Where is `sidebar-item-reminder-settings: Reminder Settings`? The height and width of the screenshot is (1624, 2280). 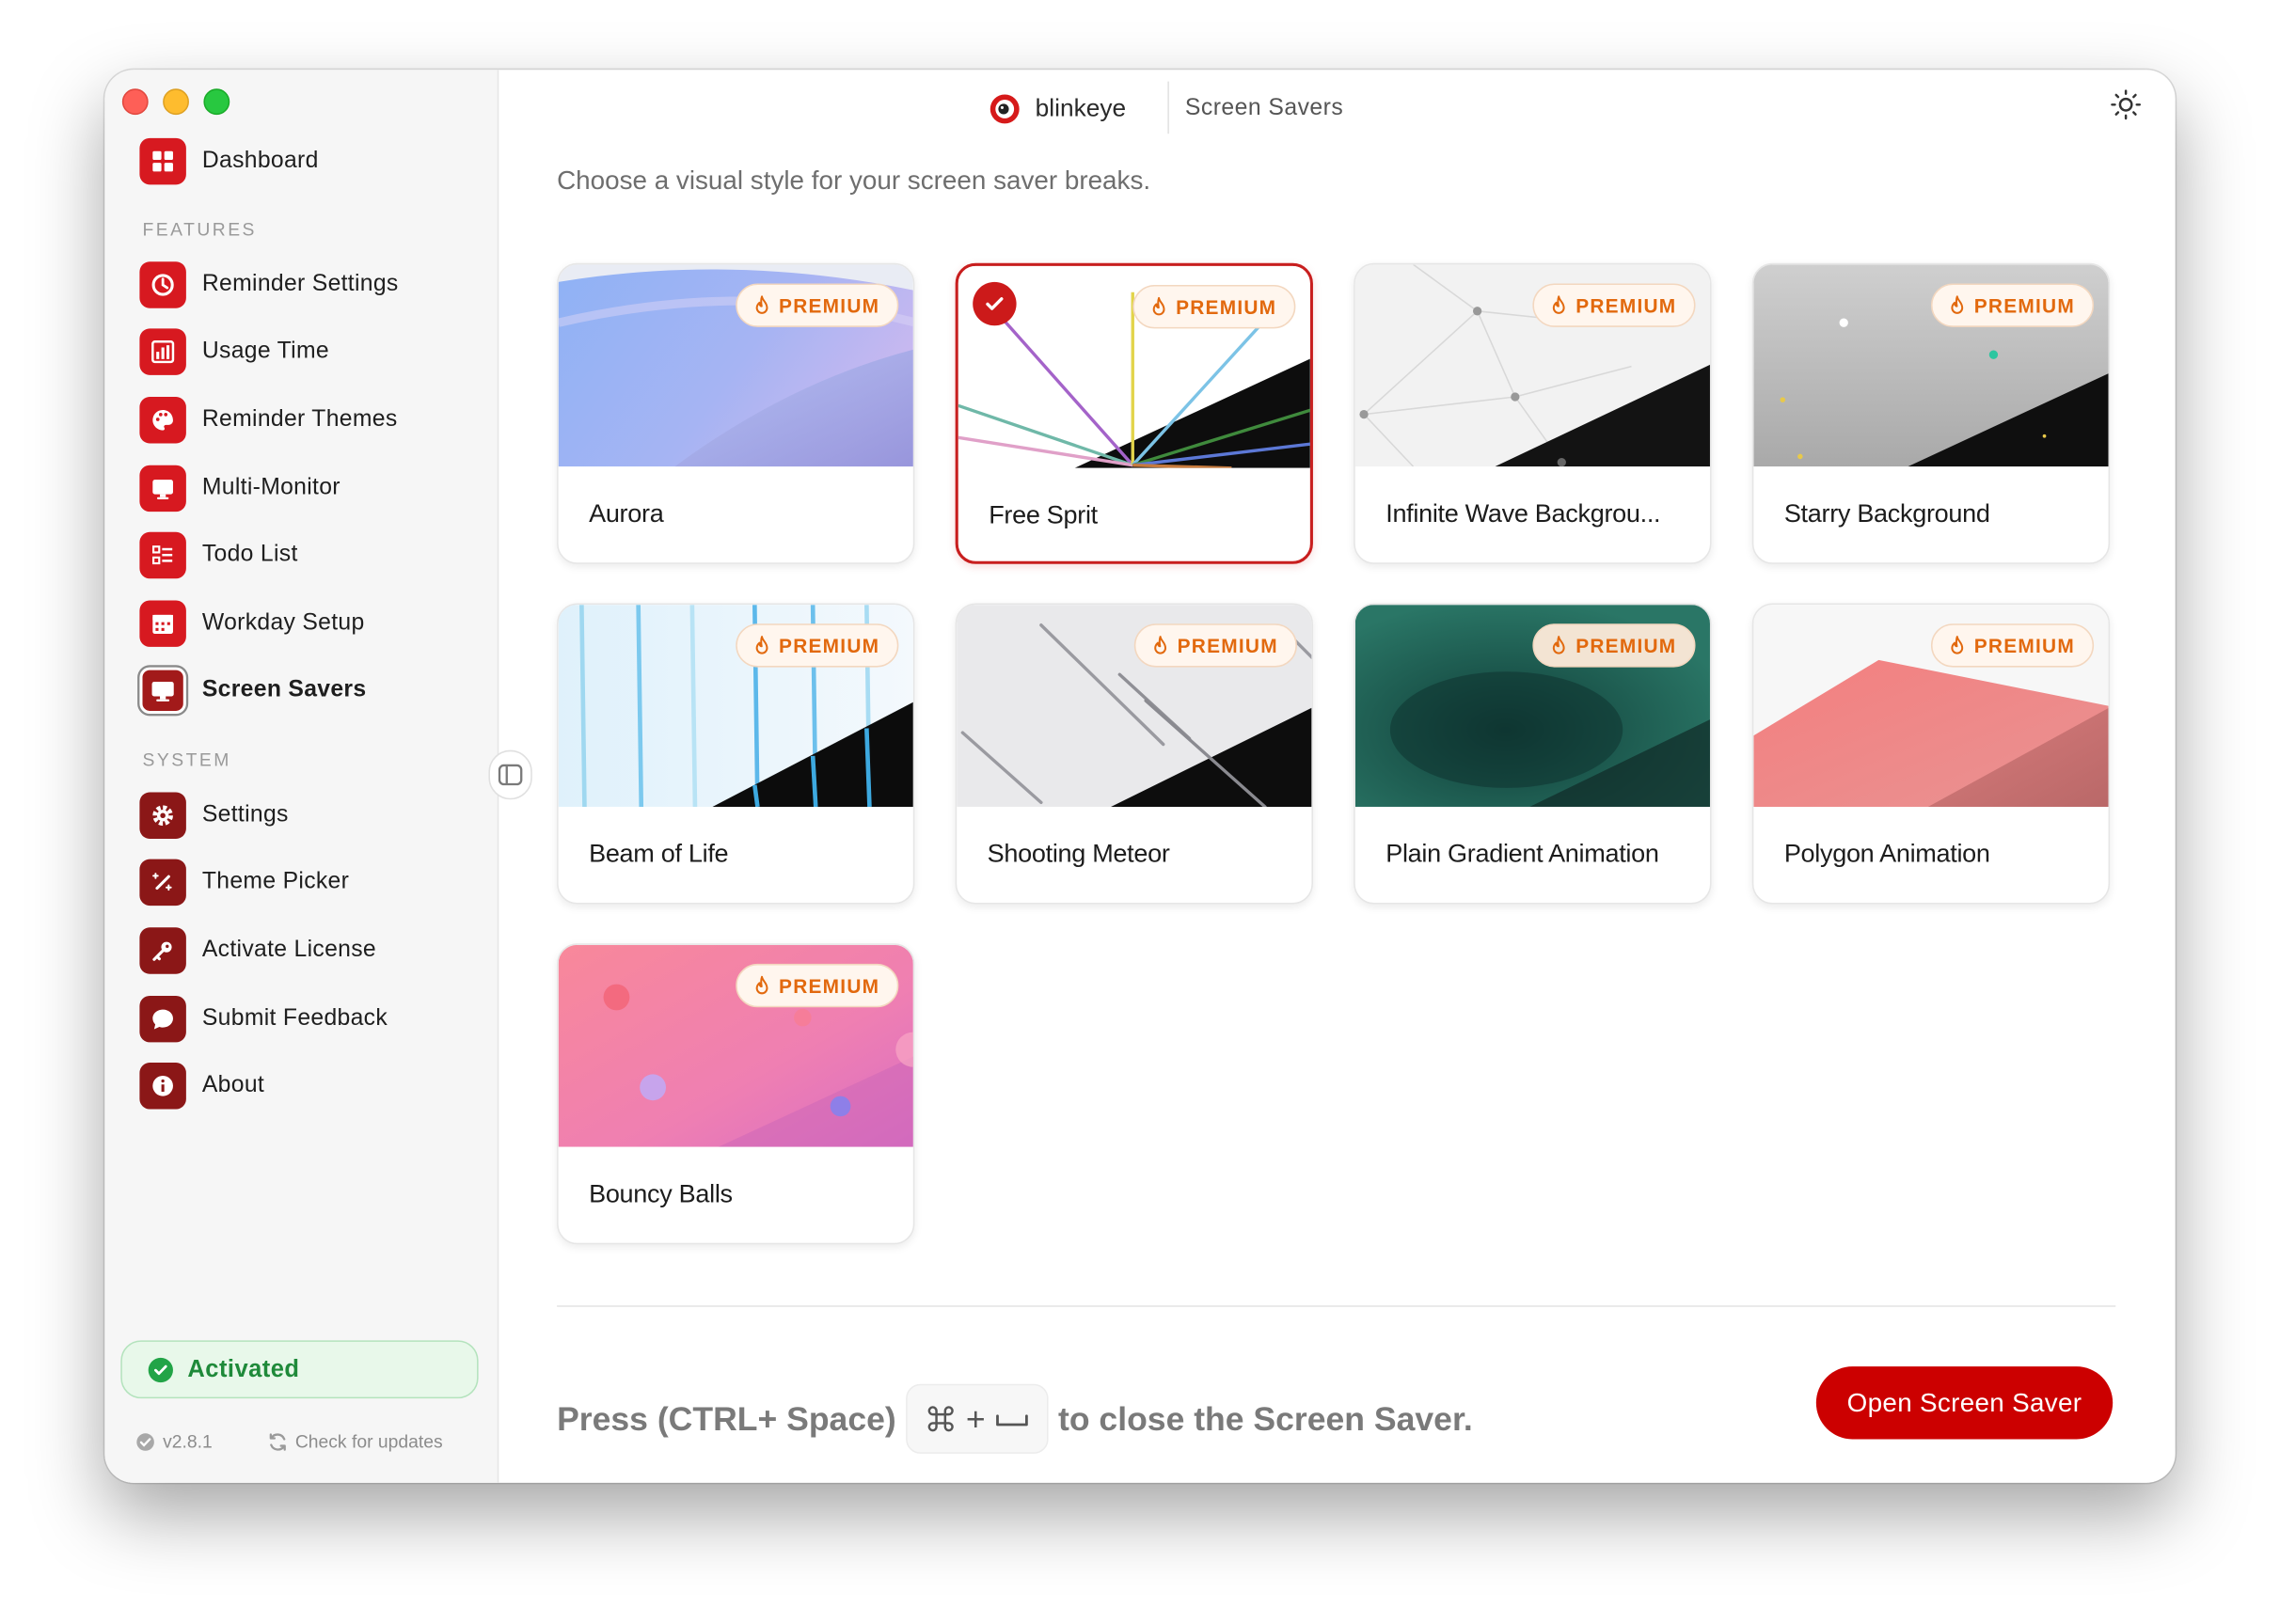 sidebar-item-reminder-settings: Reminder Settings is located at coordinates (268, 285).